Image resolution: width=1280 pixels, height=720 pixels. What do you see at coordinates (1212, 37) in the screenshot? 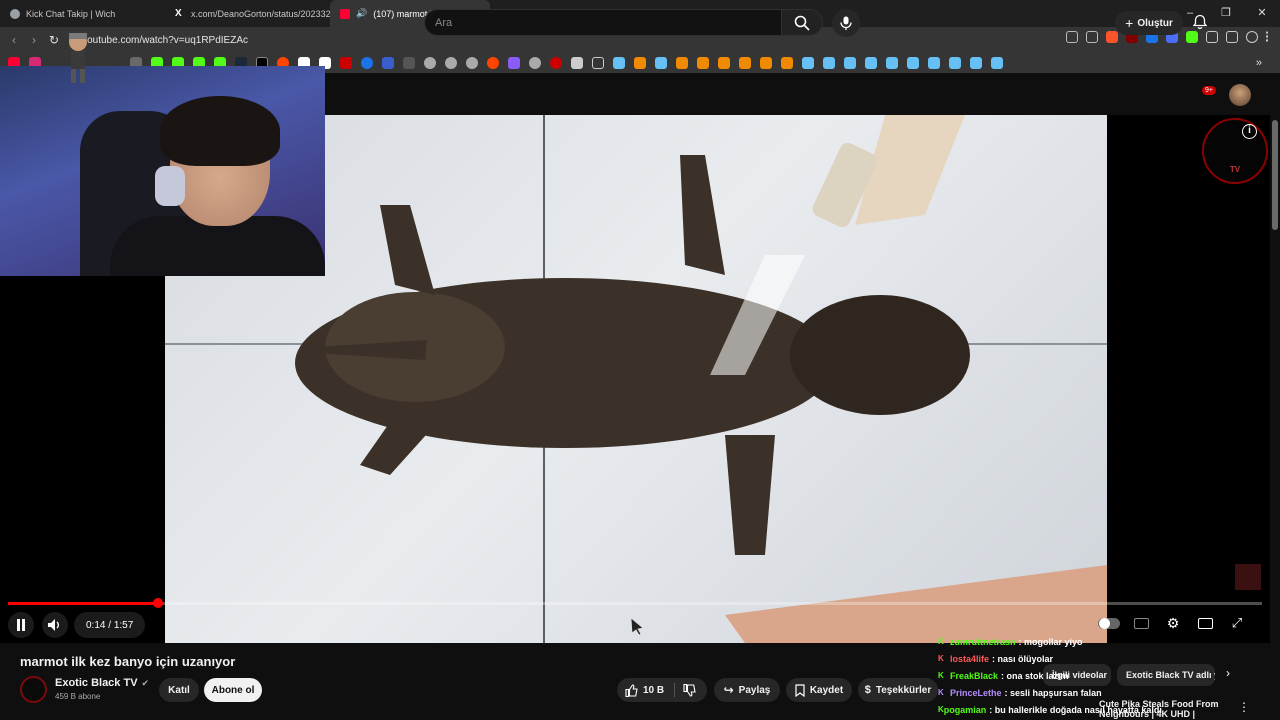
I see `puzzle-extensions-icon` at bounding box center [1212, 37].